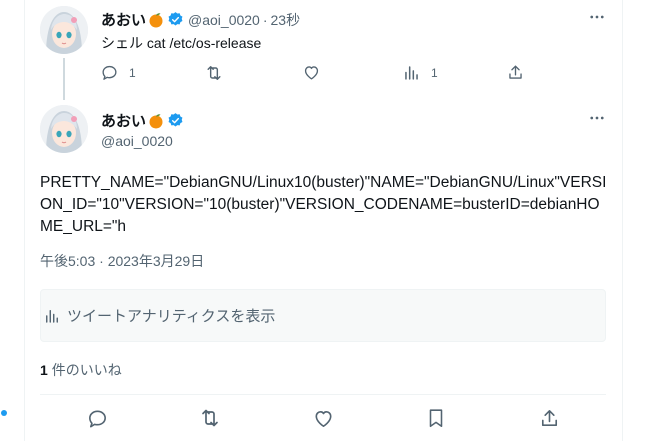 This screenshot has height=441, width=647. I want to click on reply-tweet-header: あおい @aoi_0020 · 23秒, so click(200, 19).